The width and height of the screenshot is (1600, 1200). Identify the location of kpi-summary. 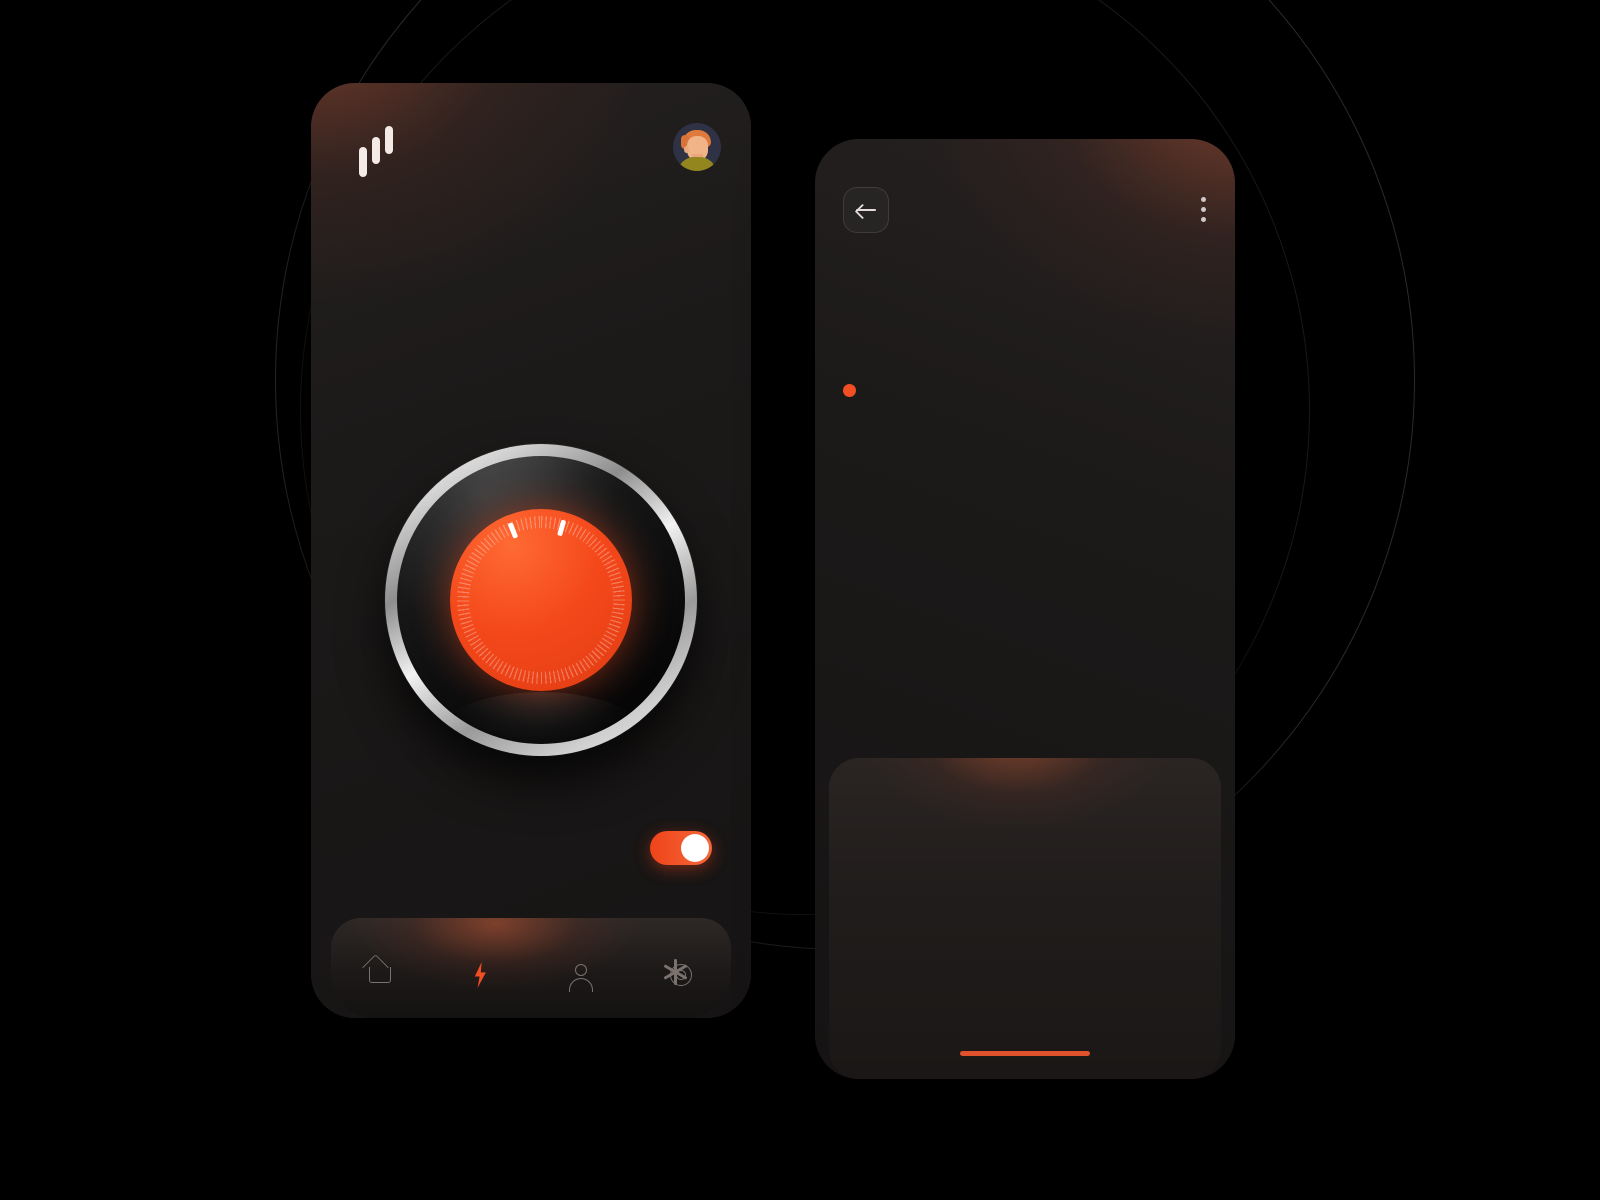
(860, 390).